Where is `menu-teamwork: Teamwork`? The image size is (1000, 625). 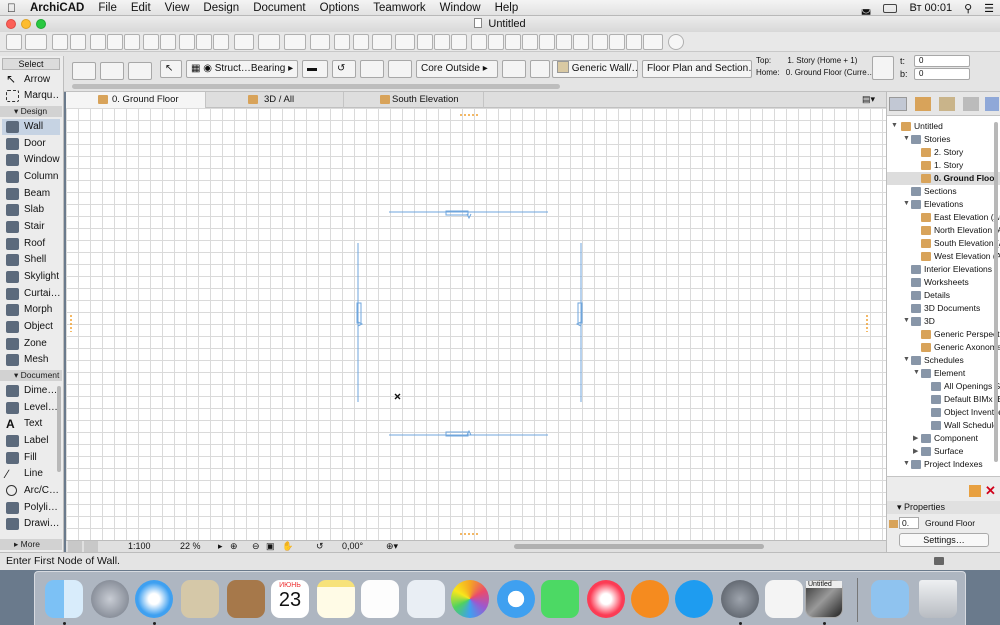
menu-teamwork: Teamwork is located at coordinates (399, 8).